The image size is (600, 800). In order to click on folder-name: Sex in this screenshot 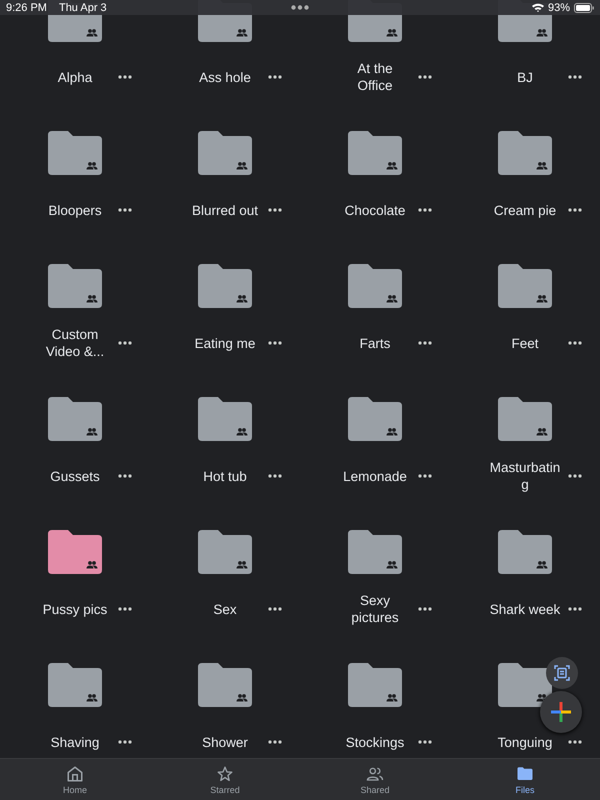, I will do `click(225, 609)`.